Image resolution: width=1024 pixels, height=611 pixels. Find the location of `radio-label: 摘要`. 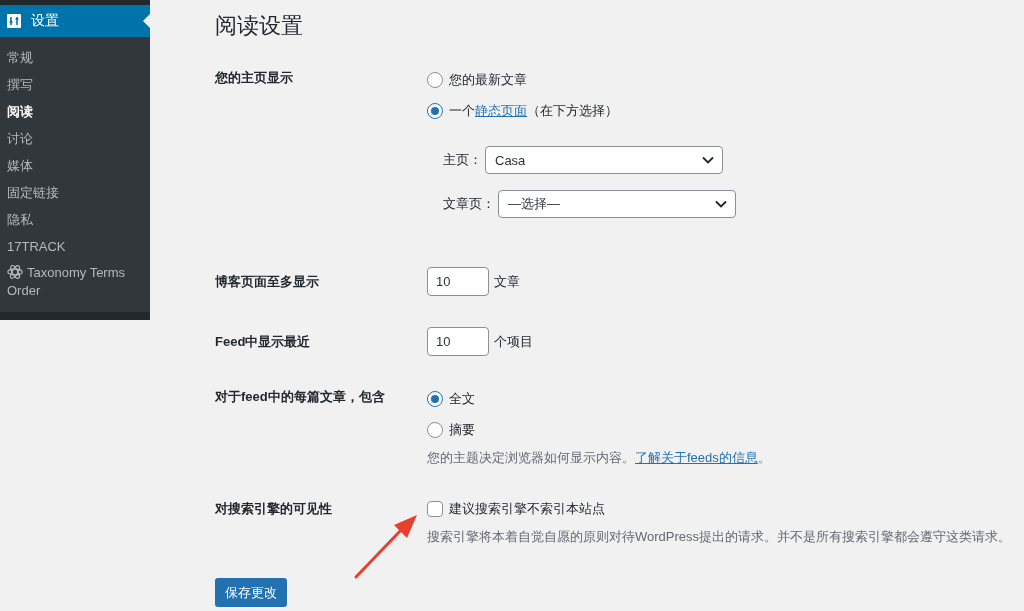

radio-label: 摘要 is located at coordinates (462, 430).